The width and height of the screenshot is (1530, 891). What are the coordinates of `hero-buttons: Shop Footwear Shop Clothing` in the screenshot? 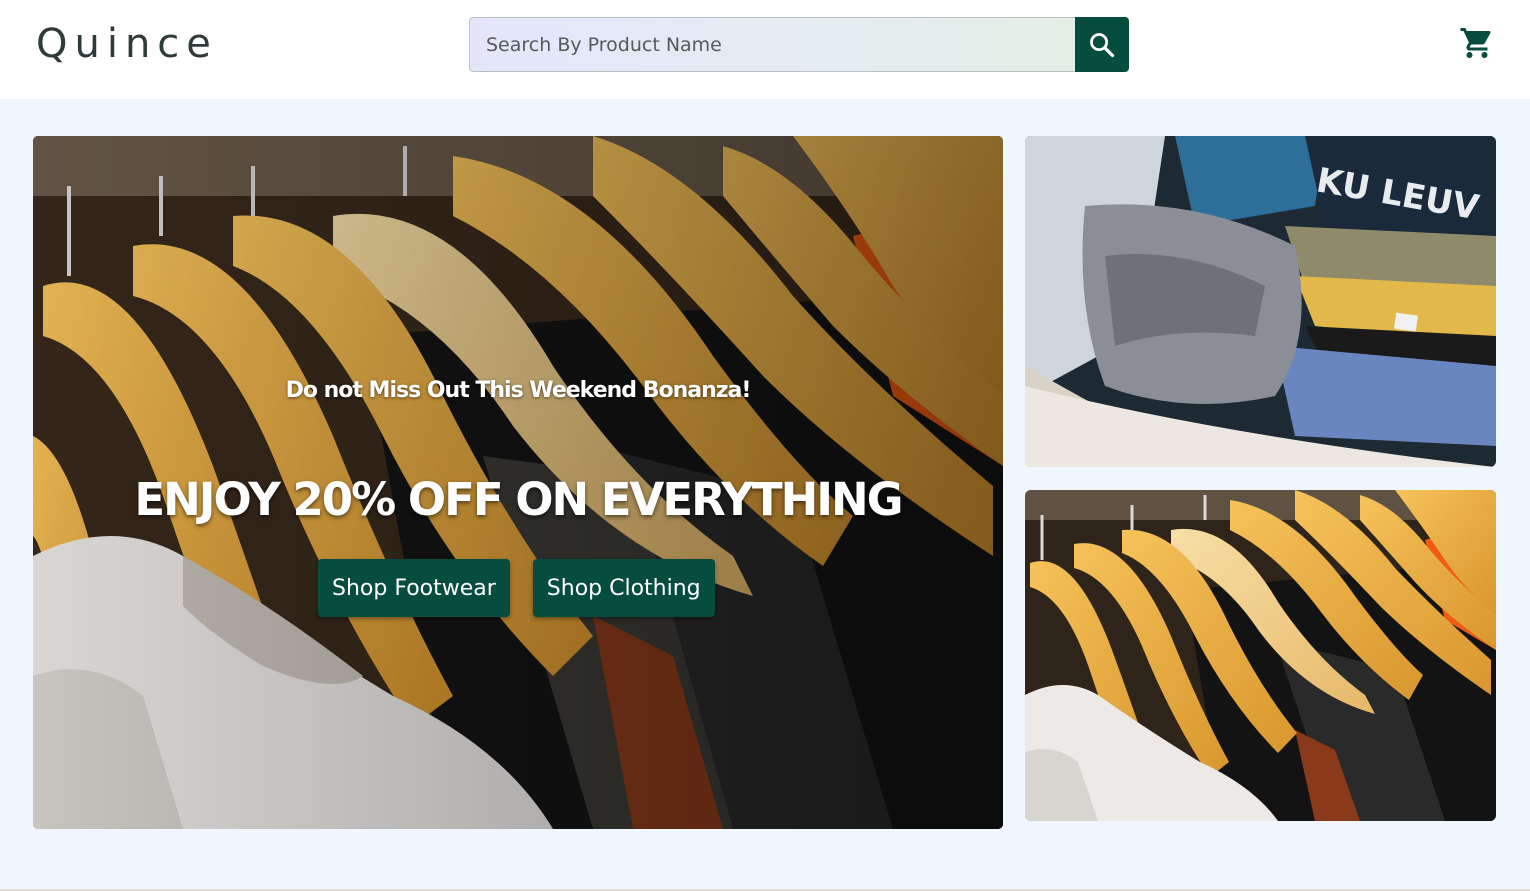 It's located at (516, 588).